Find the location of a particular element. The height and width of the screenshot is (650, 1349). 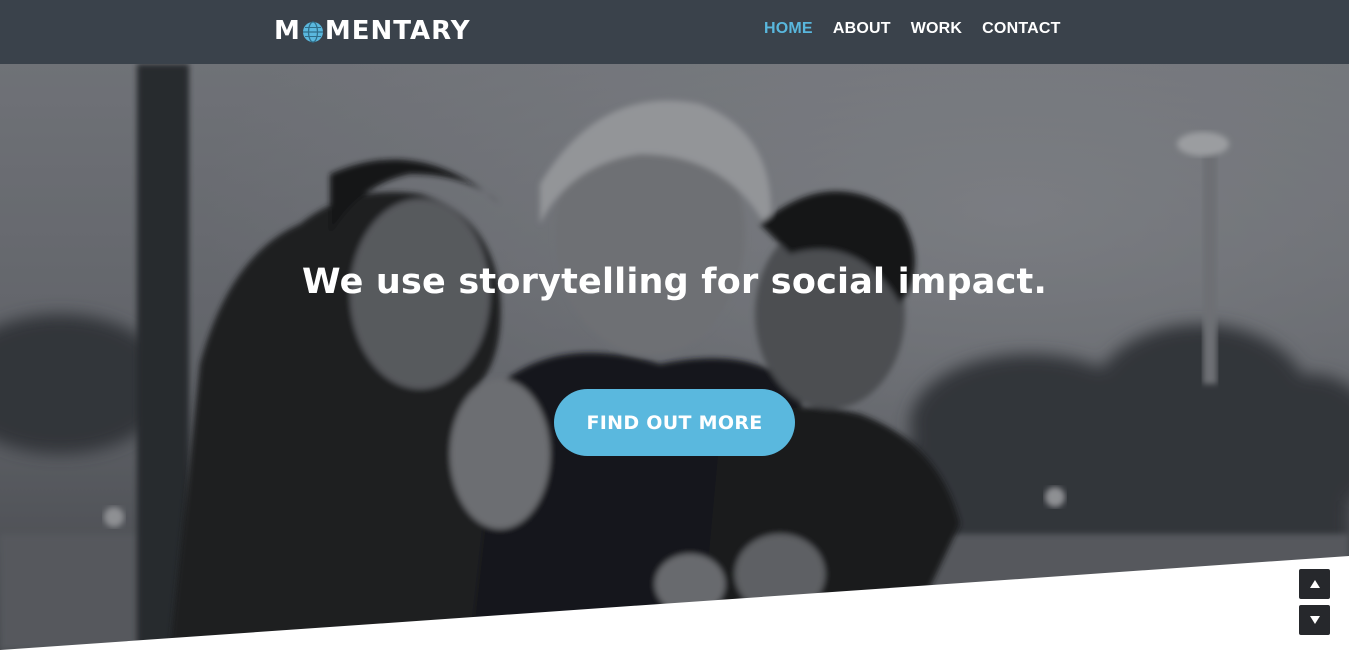

globe-icon is located at coordinates (313, 31).